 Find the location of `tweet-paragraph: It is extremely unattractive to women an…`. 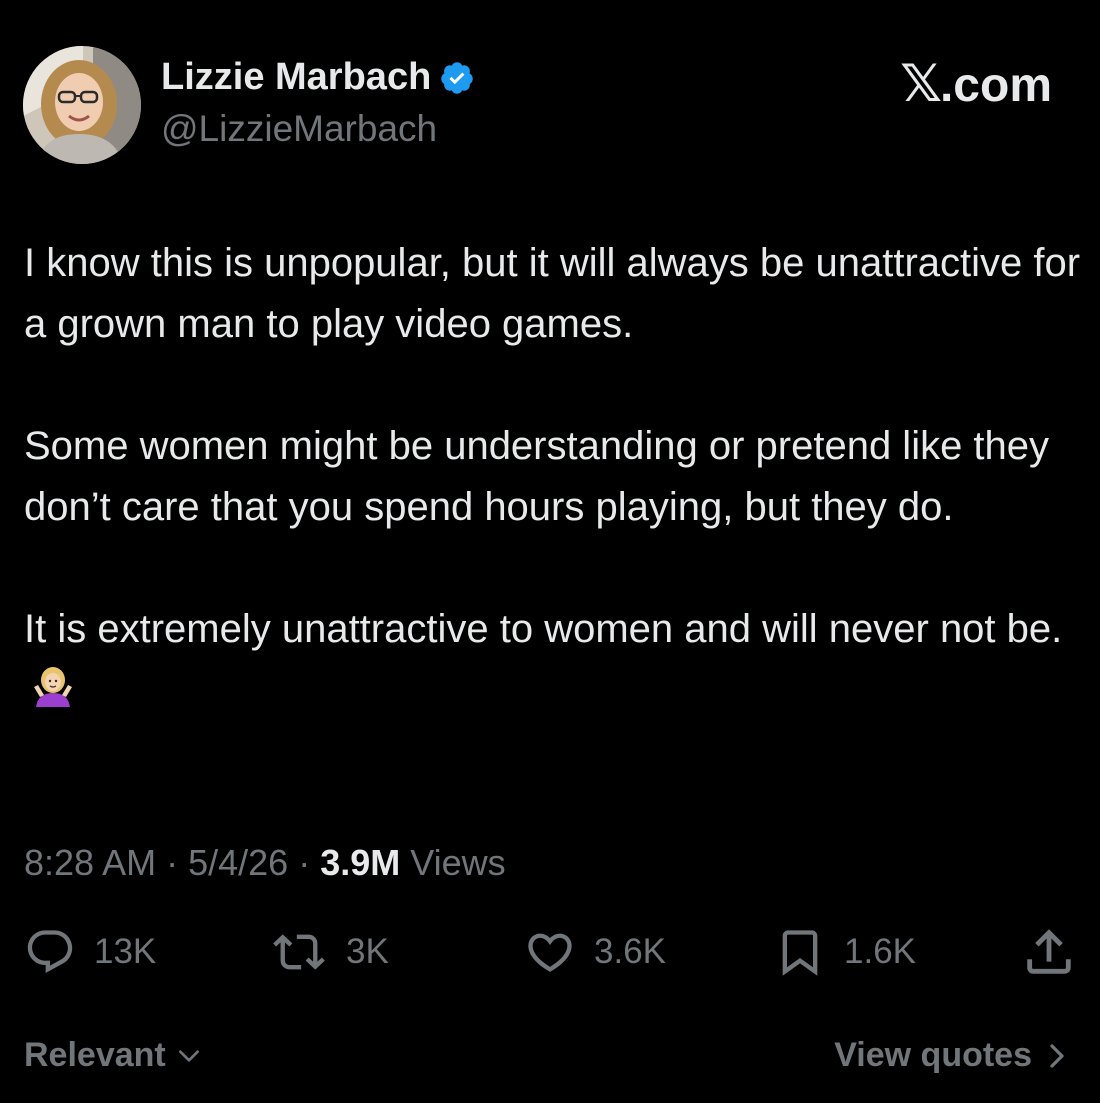

tweet-paragraph: It is extremely unattractive to women an… is located at coordinates (554, 660).